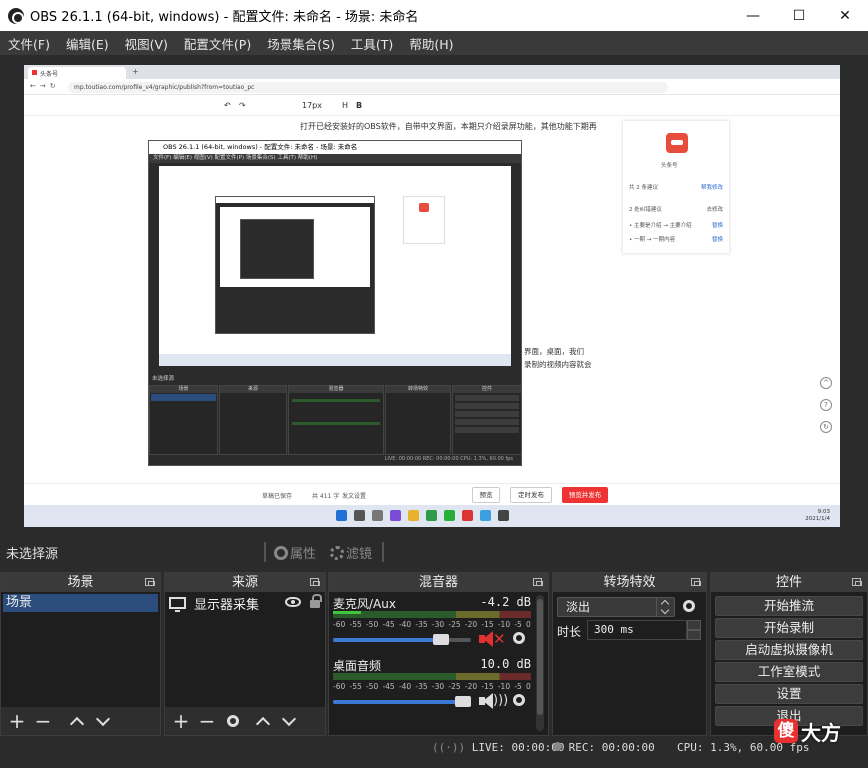 The height and width of the screenshot is (768, 868). I want to click on start-streaming-button: 开始推流, so click(789, 606).